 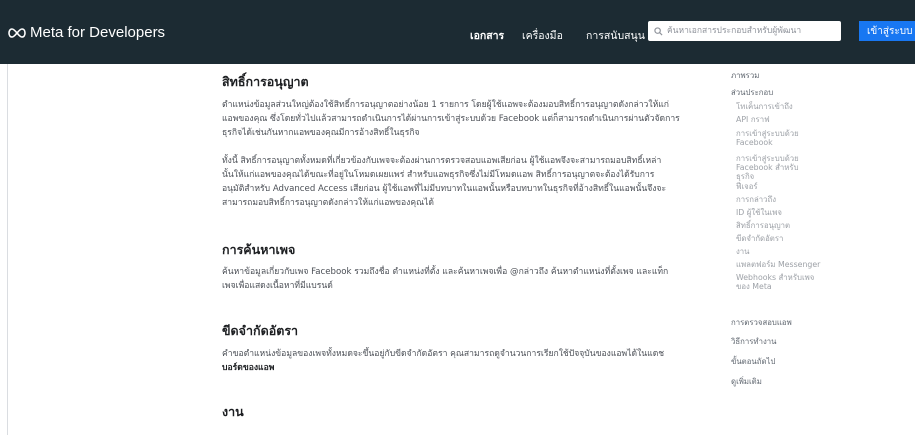 I want to click on paragraph-line: บอร์ดของแอพ, so click(x=464, y=368).